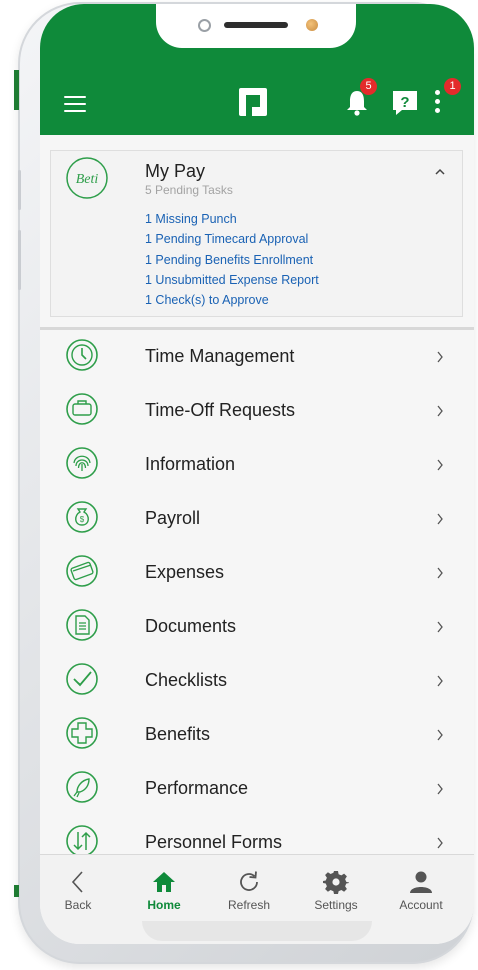 The width and height of the screenshot is (478, 970). I want to click on task-link-expense-report: 1 Unsubmitted Expense Report, so click(232, 280).